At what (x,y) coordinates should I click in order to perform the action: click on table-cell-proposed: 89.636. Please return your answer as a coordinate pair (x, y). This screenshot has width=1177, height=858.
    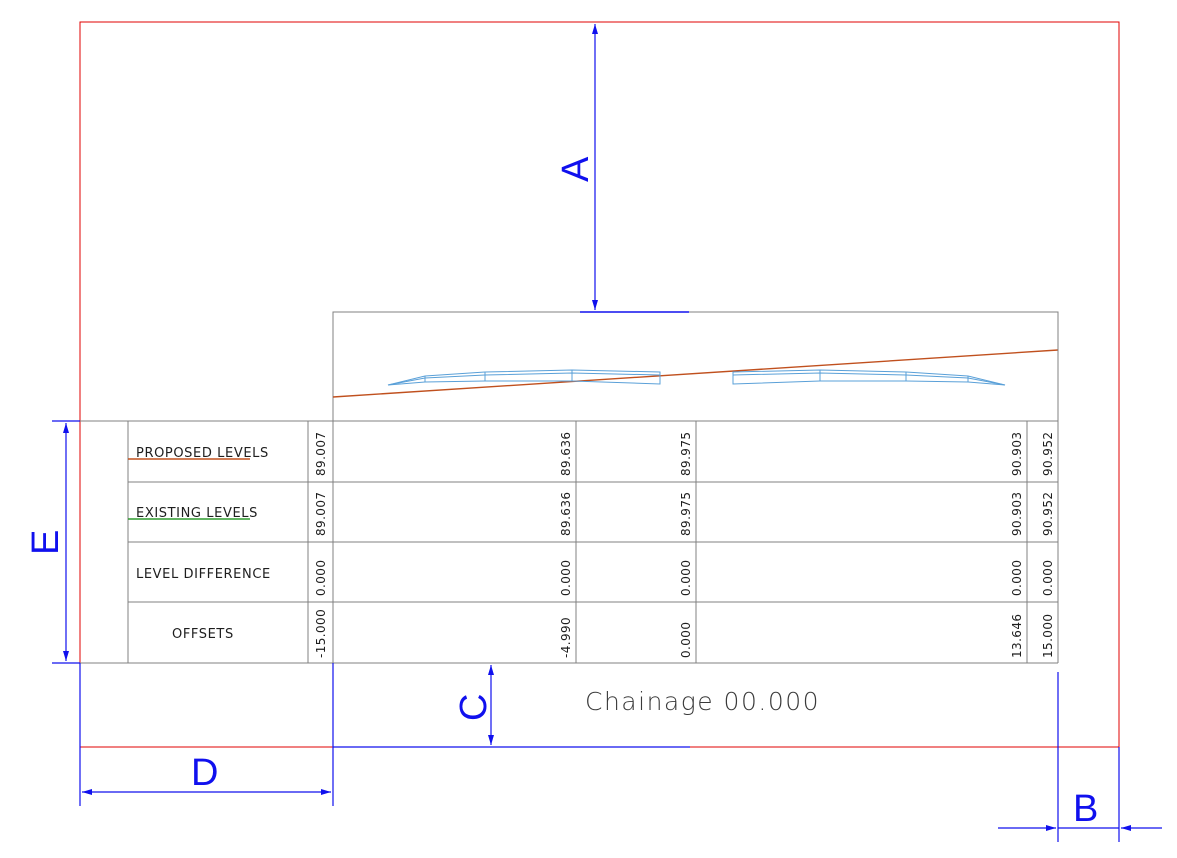
    Looking at the image, I should click on (566, 454).